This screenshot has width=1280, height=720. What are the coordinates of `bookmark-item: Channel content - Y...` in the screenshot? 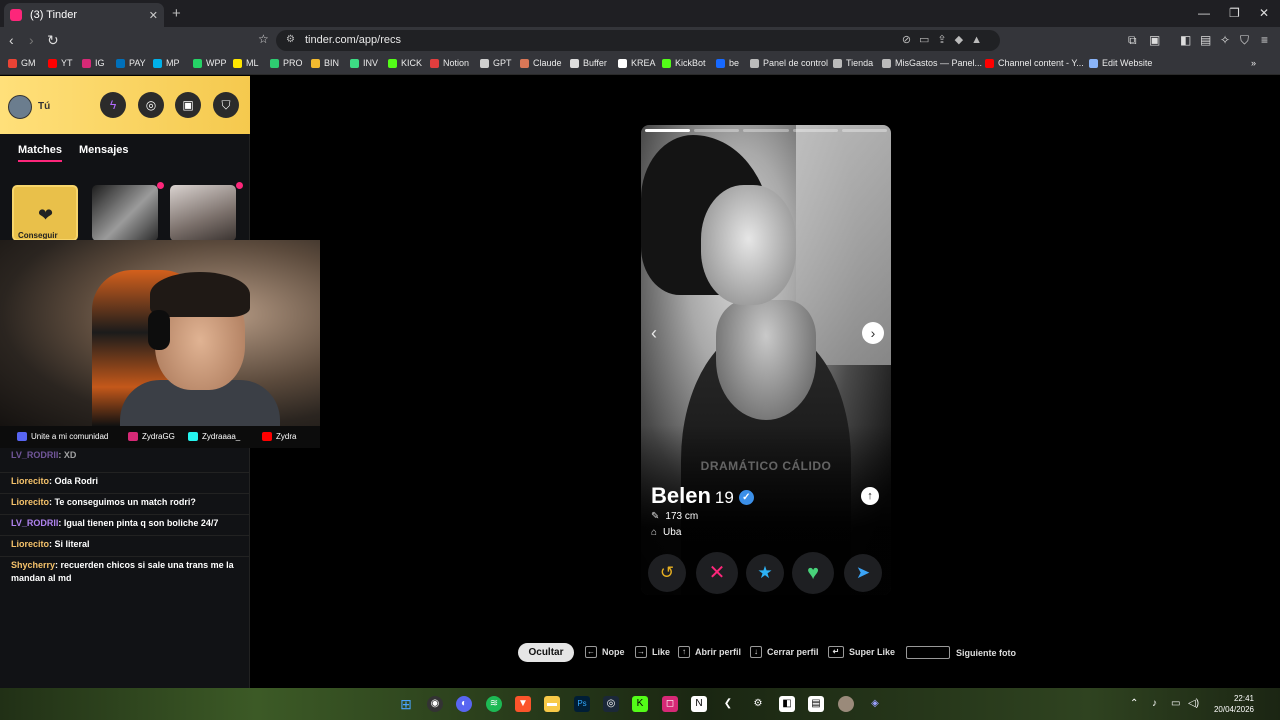 It's located at (1034, 63).